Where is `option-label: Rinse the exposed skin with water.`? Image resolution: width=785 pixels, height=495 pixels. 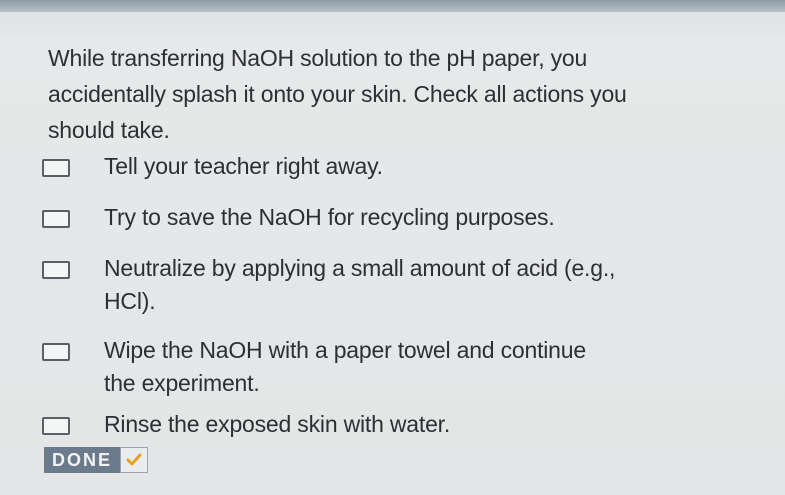
option-label: Rinse the exposed skin with water. is located at coordinates (277, 424).